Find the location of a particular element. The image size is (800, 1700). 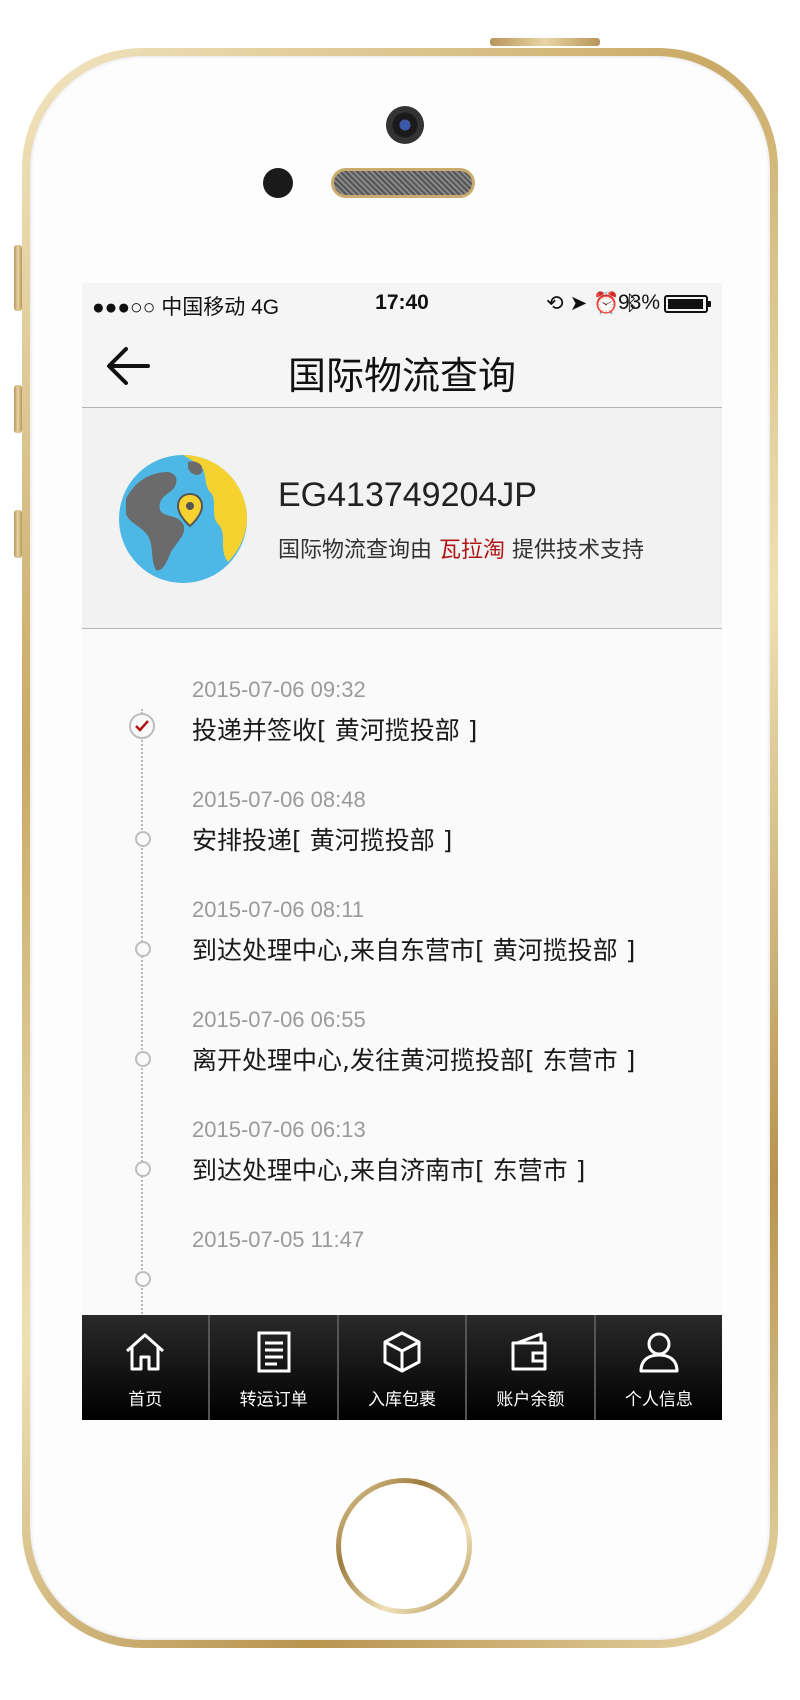

tab-label: 个人信息 is located at coordinates (658, 1400).